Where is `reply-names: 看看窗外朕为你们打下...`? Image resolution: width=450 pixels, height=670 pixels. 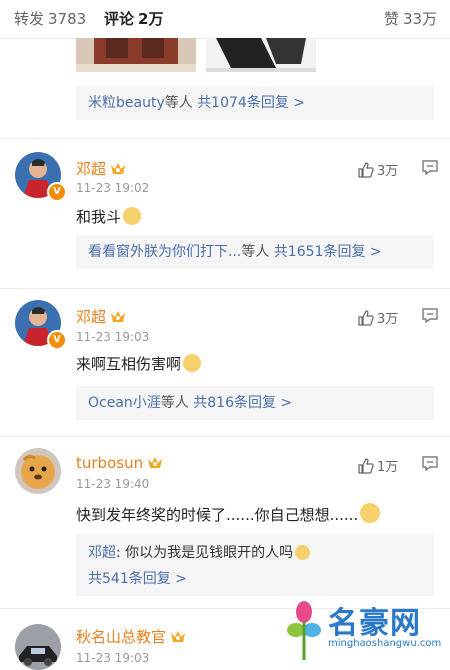 reply-names: 看看窗外朕为你们打下... is located at coordinates (164, 252).